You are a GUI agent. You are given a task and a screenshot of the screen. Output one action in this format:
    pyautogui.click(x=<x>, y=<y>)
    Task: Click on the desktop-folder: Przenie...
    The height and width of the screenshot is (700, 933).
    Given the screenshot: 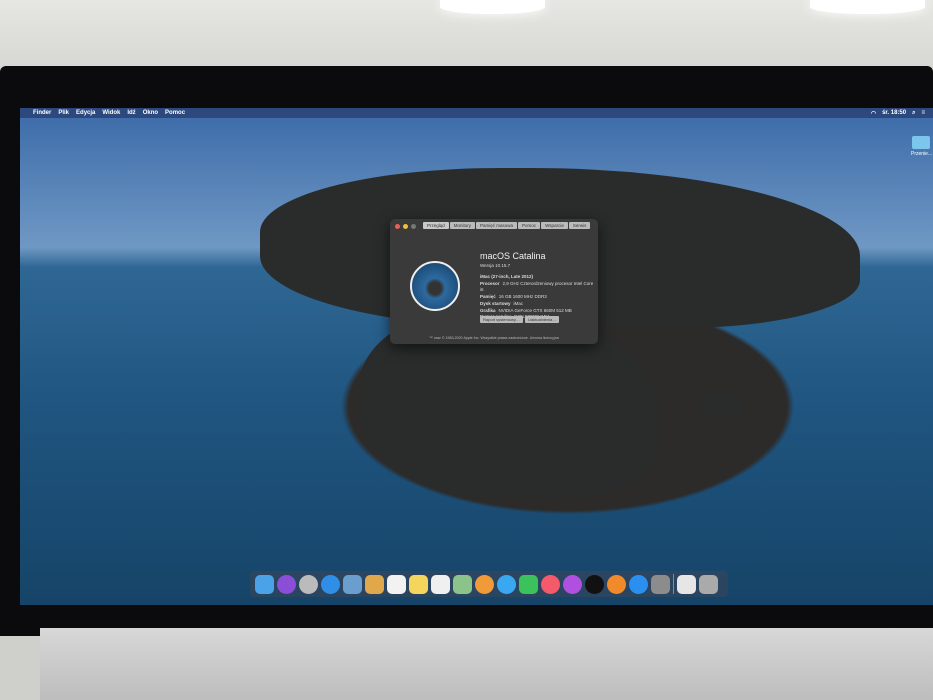 What is the action you would take?
    pyautogui.click(x=922, y=146)
    